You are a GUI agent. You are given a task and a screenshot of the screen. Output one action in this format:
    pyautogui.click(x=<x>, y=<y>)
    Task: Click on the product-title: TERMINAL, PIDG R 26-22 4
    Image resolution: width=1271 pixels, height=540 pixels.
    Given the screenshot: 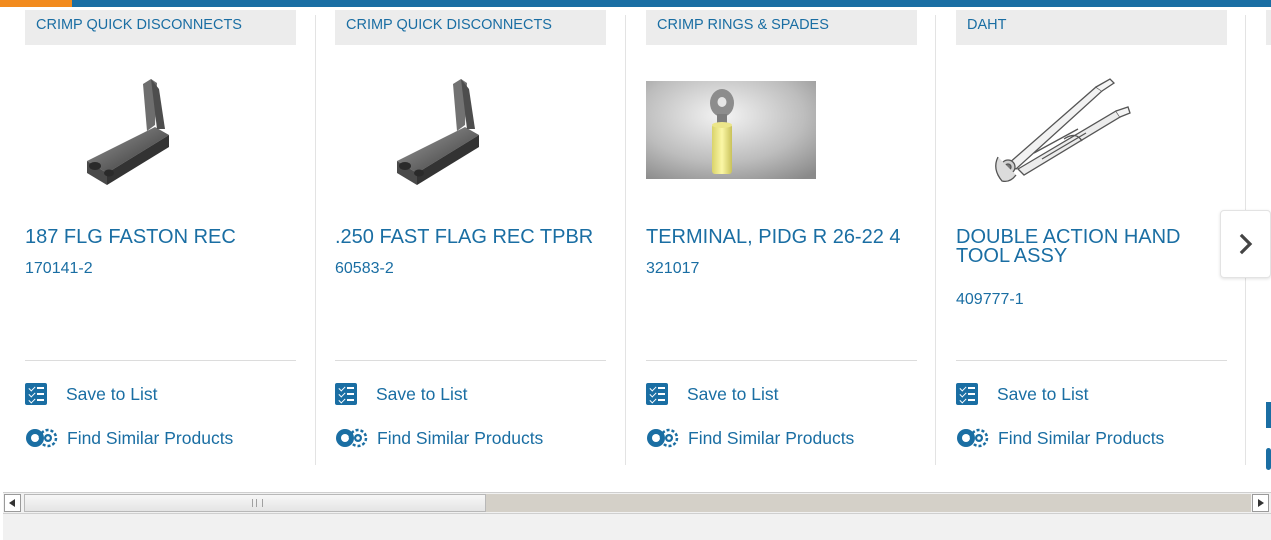 What is the action you would take?
    pyautogui.click(x=781, y=237)
    